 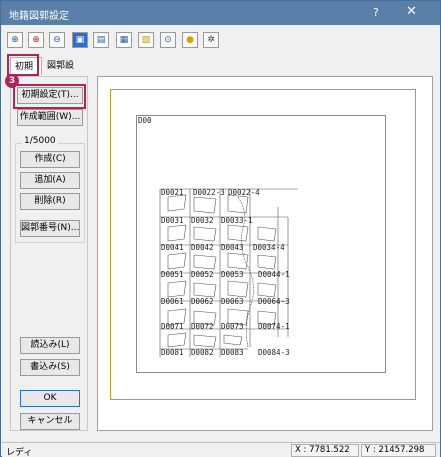 What do you see at coordinates (12, 81) in the screenshot?
I see `step-badge: 3` at bounding box center [12, 81].